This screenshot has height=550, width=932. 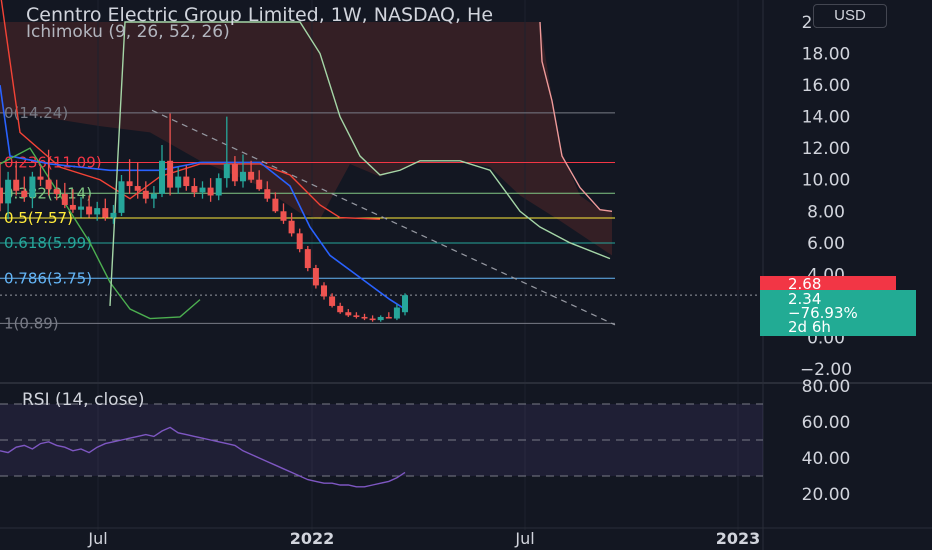 What do you see at coordinates (826, 244) in the screenshot?
I see `price-tick-label: 6.00` at bounding box center [826, 244].